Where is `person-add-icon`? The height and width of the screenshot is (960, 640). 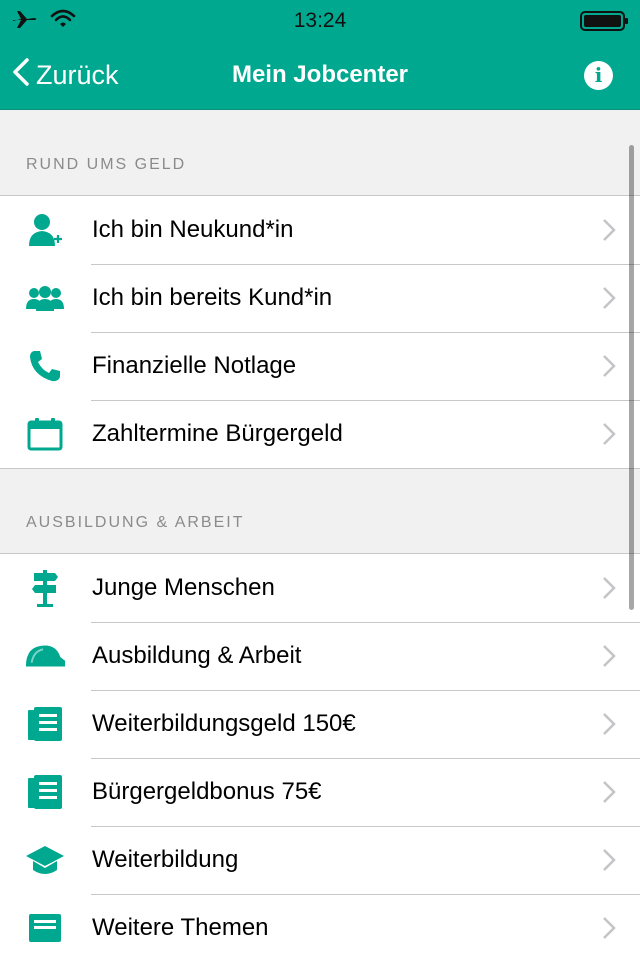 person-add-icon is located at coordinates (45, 230).